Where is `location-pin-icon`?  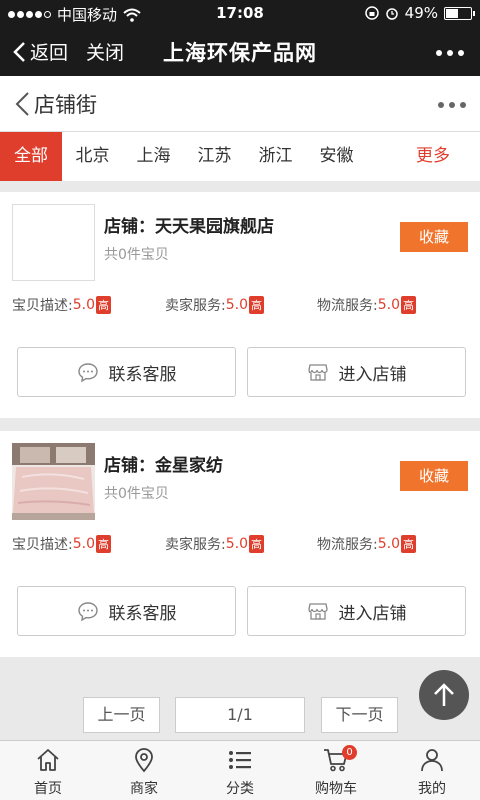 location-pin-icon is located at coordinates (144, 760).